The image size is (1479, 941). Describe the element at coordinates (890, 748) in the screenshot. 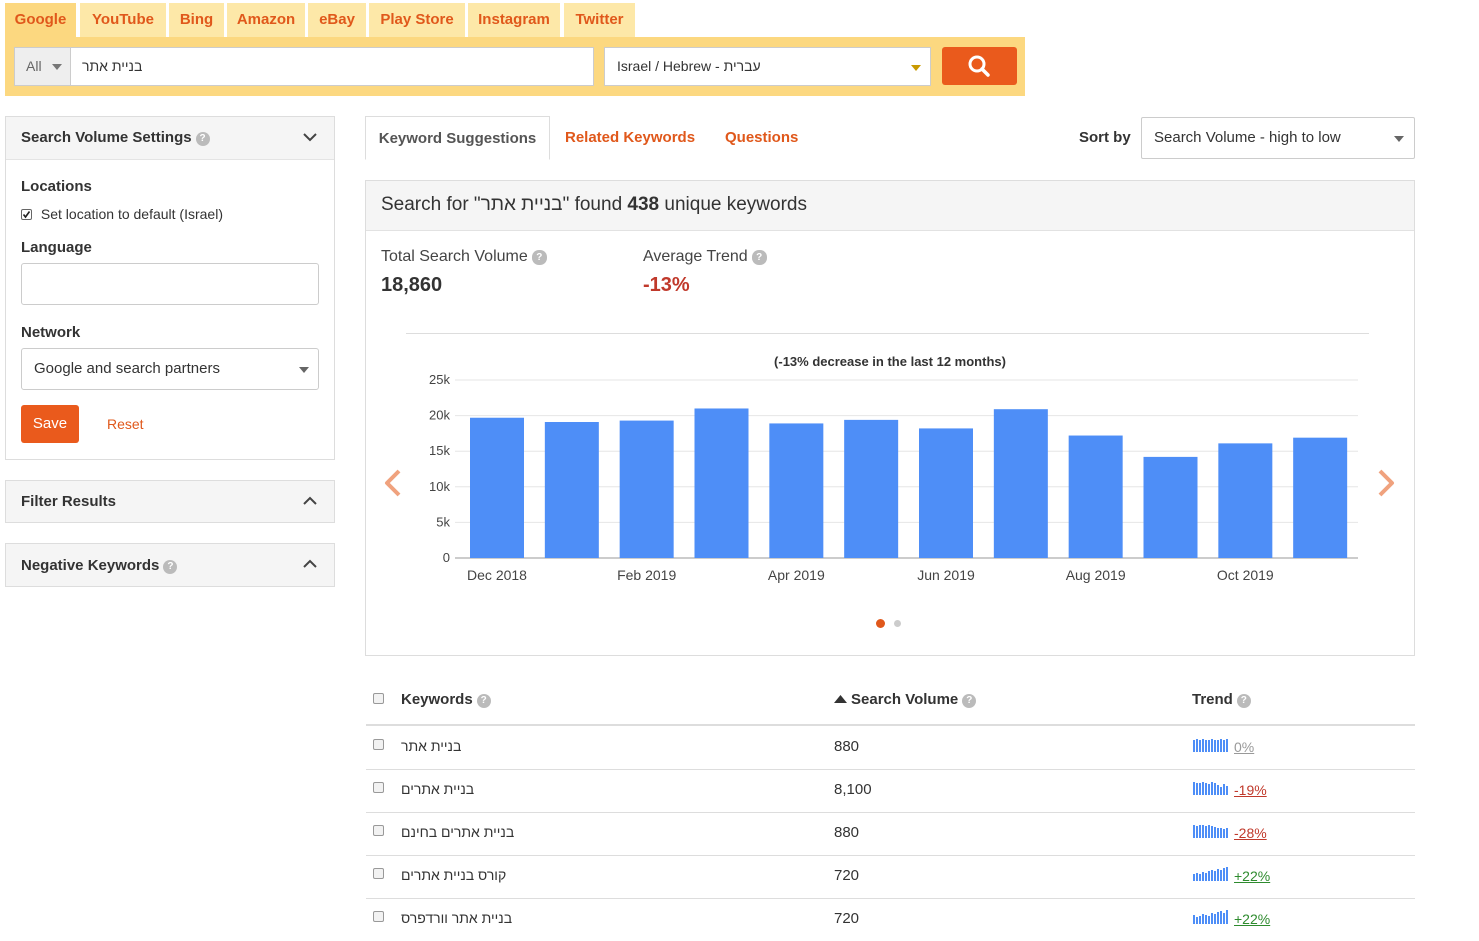

I see `table-row: בניית אתר 880 0%` at that location.